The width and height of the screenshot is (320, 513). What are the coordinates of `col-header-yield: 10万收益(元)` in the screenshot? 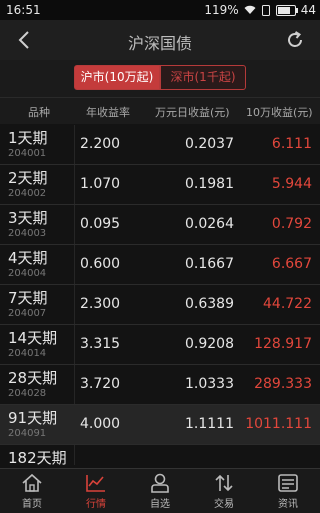 It's located at (279, 112).